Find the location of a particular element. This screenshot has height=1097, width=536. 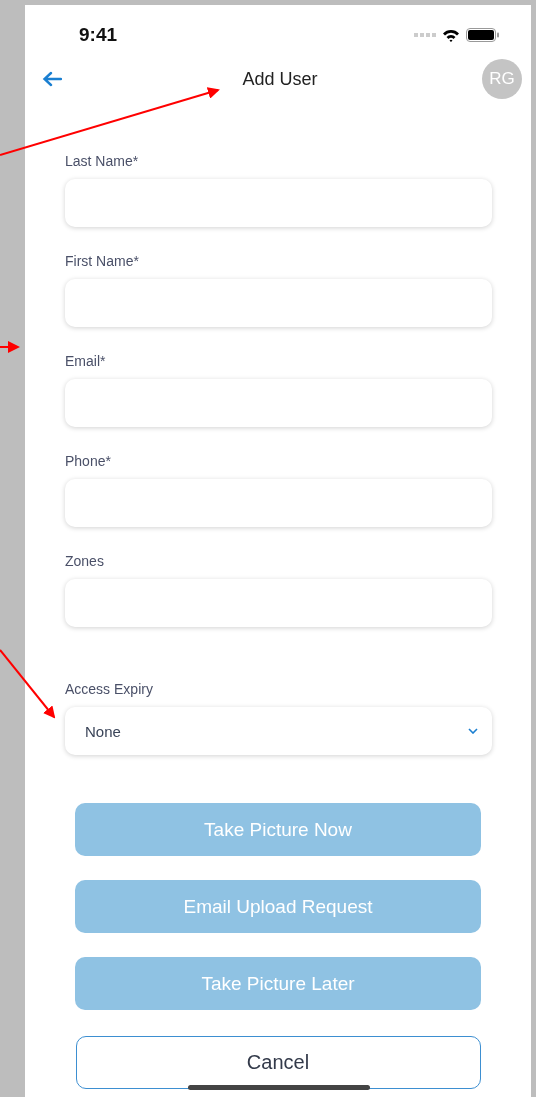

cancel-button: Cancel is located at coordinates (278, 1062).